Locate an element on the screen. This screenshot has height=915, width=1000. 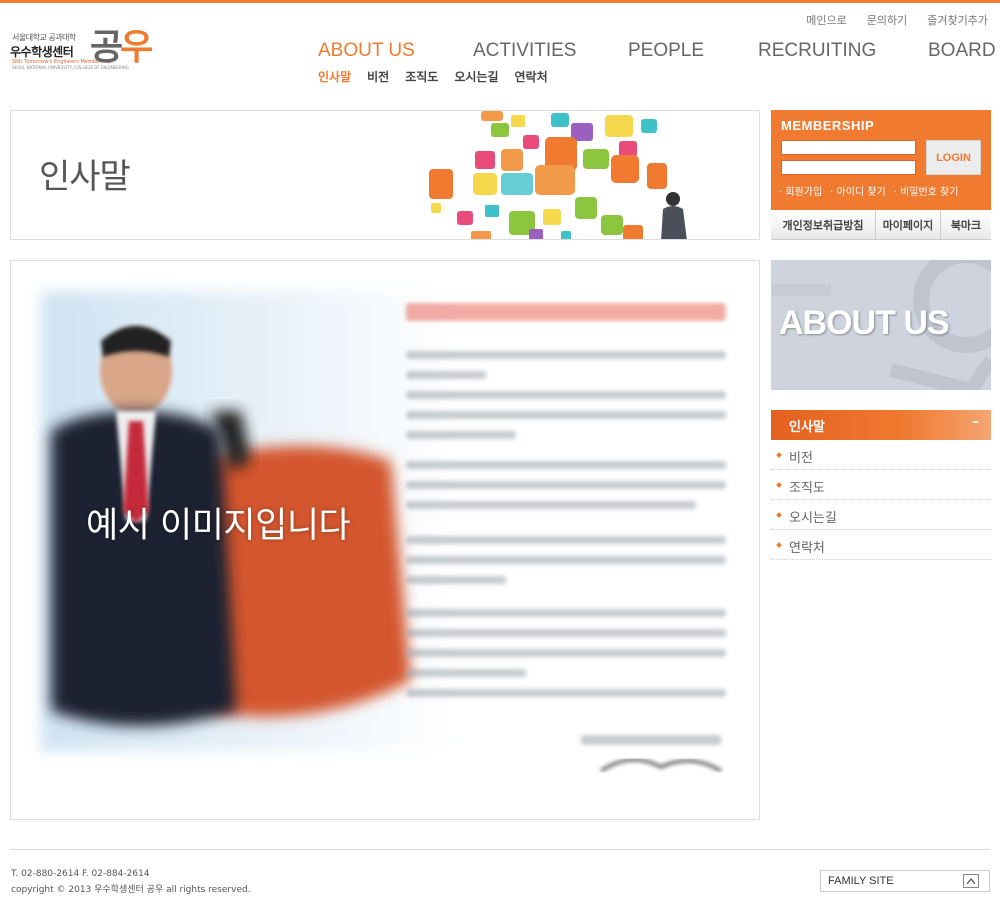
util-link-home: 메인으로 is located at coordinates (826, 20).